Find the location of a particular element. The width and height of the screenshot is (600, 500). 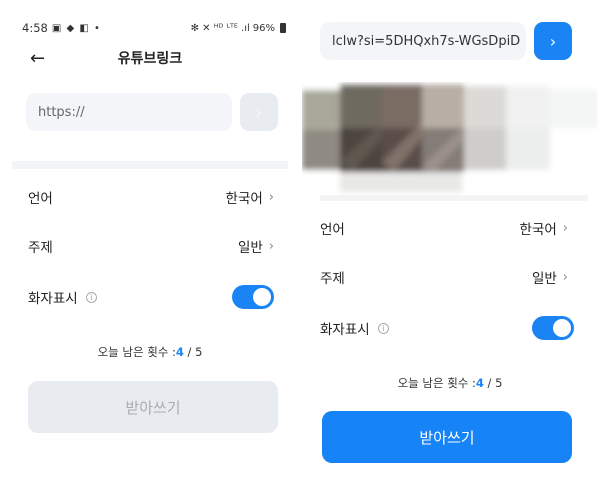

notification-icons: ▣ ◆ ◧ • is located at coordinates (76, 28).